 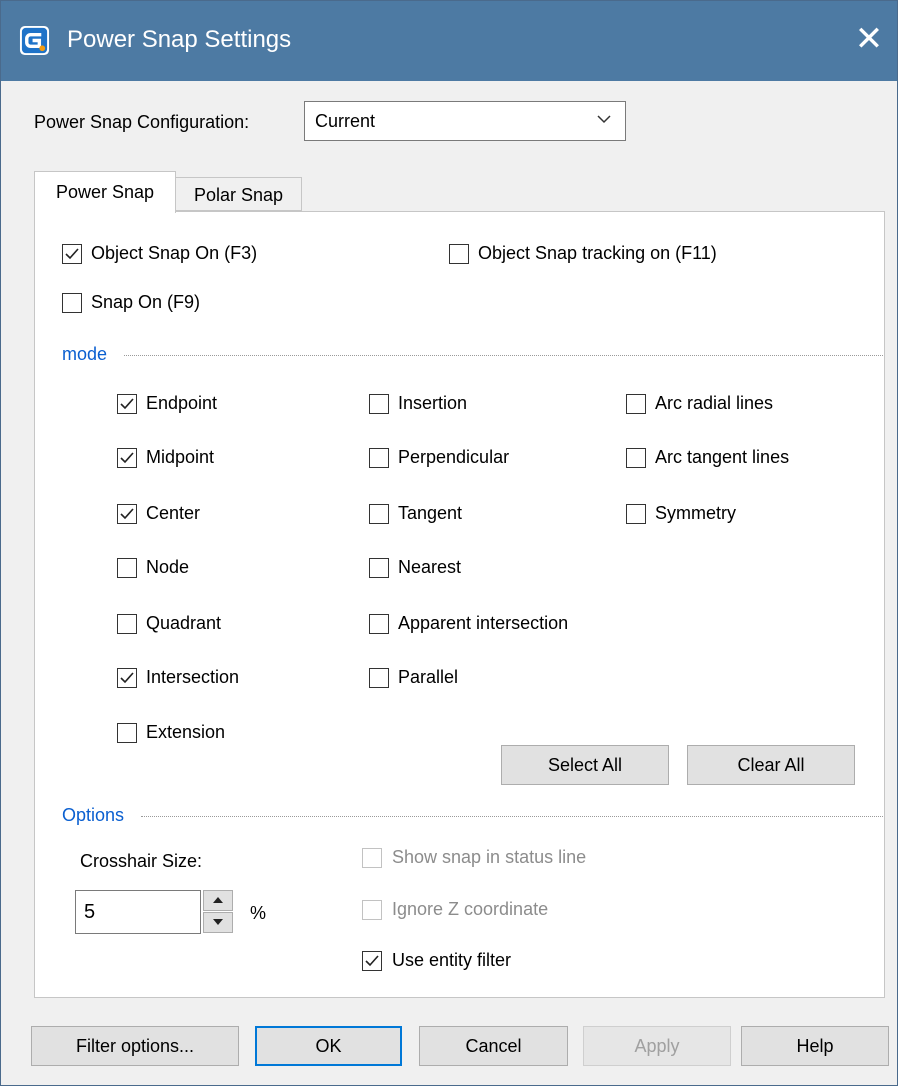 What do you see at coordinates (379, 568) in the screenshot?
I see `nearest-checkbox` at bounding box center [379, 568].